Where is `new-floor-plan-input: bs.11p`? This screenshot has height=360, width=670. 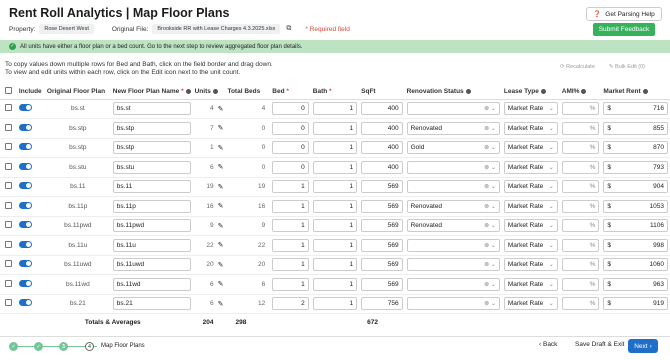
new-floor-plan-input: bs.11p is located at coordinates (151, 206).